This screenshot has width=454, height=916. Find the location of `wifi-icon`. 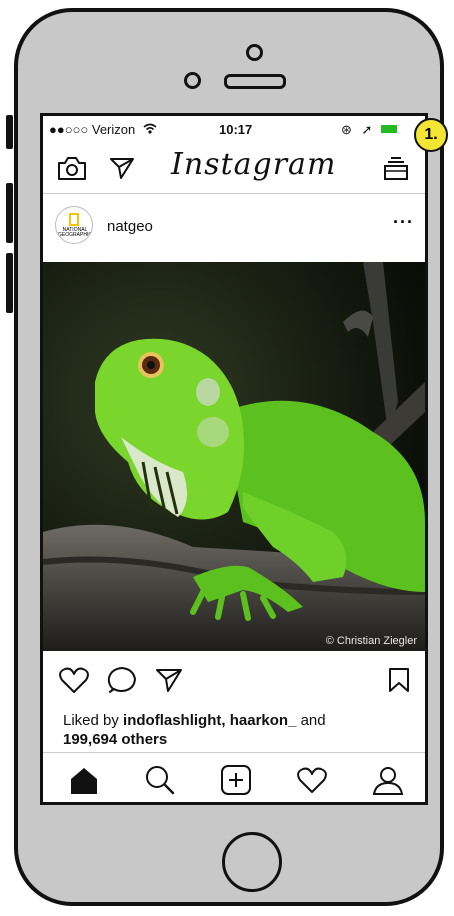

wifi-icon is located at coordinates (150, 128).